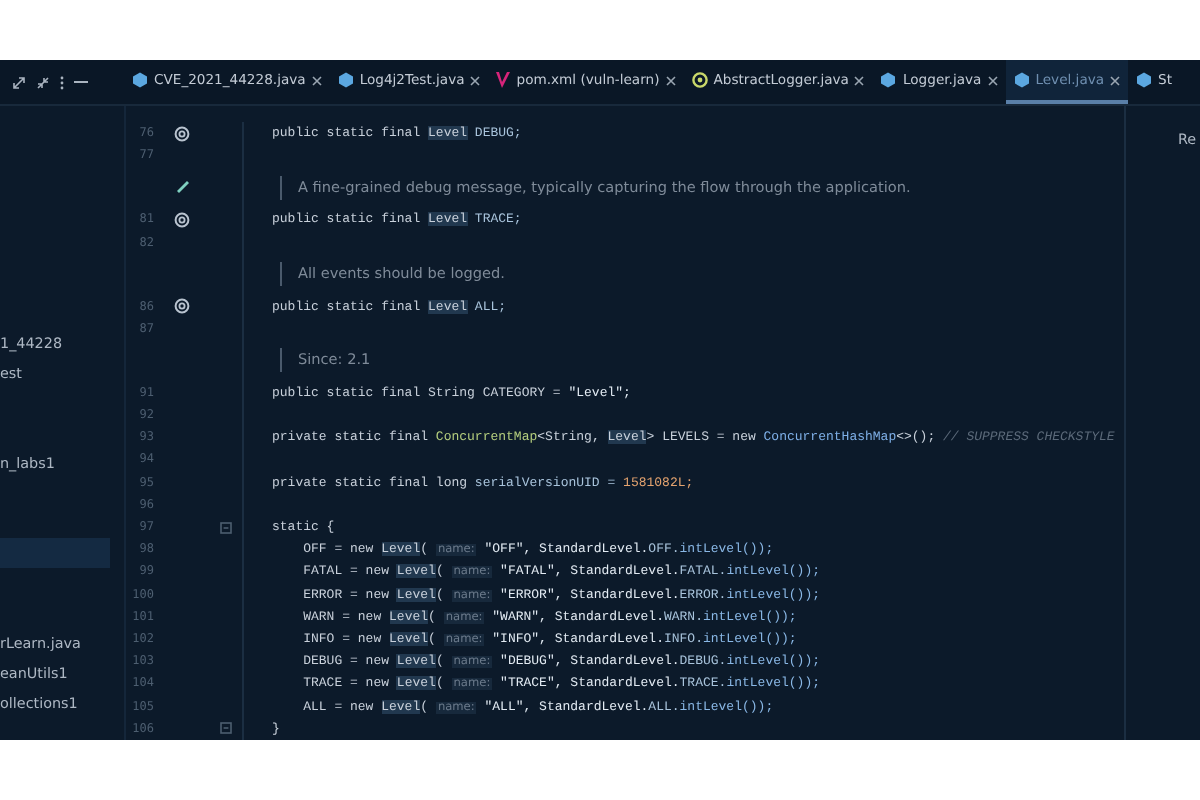 The image size is (1200, 800). Describe the element at coordinates (19, 82) in the screenshot. I see `expand-icon` at that location.